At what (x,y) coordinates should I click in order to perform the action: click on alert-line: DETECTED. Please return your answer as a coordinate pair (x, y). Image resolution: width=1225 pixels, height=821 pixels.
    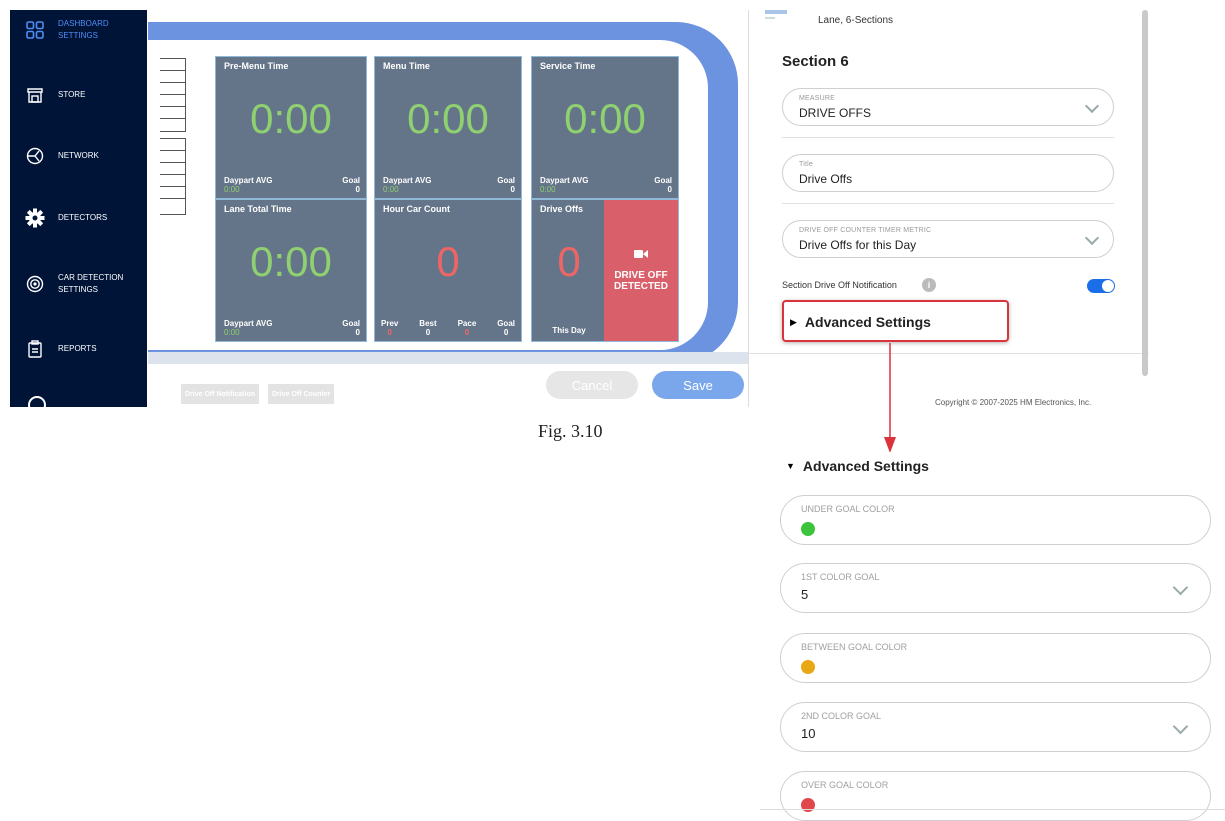
    Looking at the image, I should click on (641, 286).